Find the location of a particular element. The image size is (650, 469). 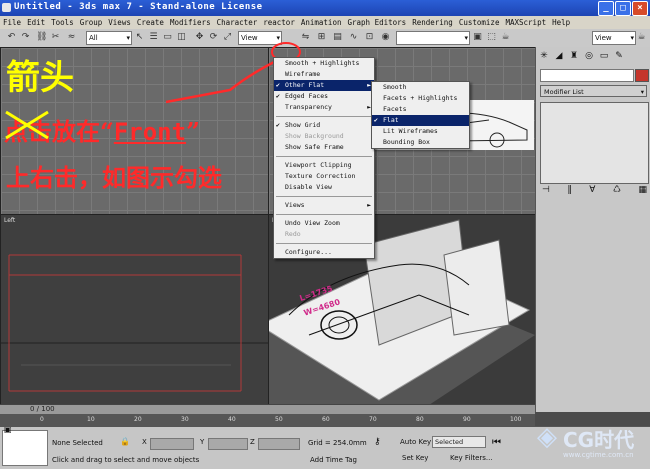

named-selection-dropdown is located at coordinates (433, 38).